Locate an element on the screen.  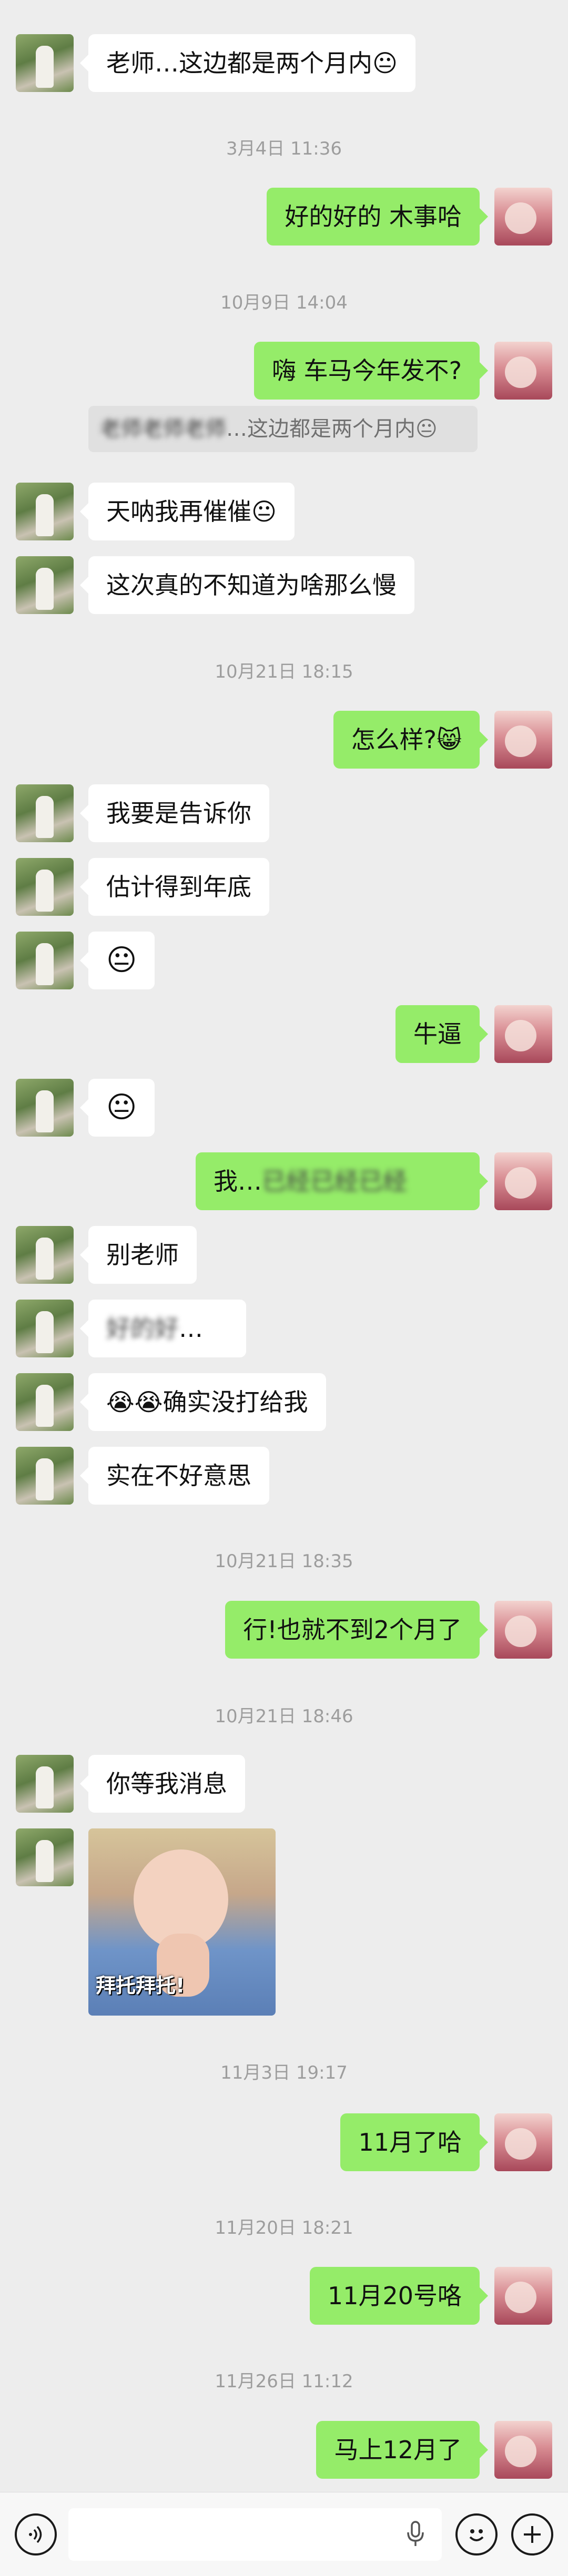
message-bubble: 实在不好意思 is located at coordinates (174, 1476).